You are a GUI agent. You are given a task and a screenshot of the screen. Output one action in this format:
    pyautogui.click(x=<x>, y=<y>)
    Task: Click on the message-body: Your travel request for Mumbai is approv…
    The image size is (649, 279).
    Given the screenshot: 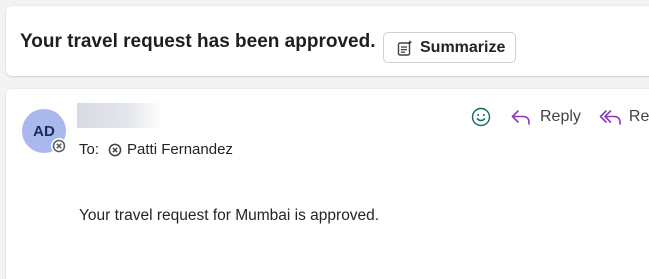 What is the action you would take?
    pyautogui.click(x=229, y=215)
    